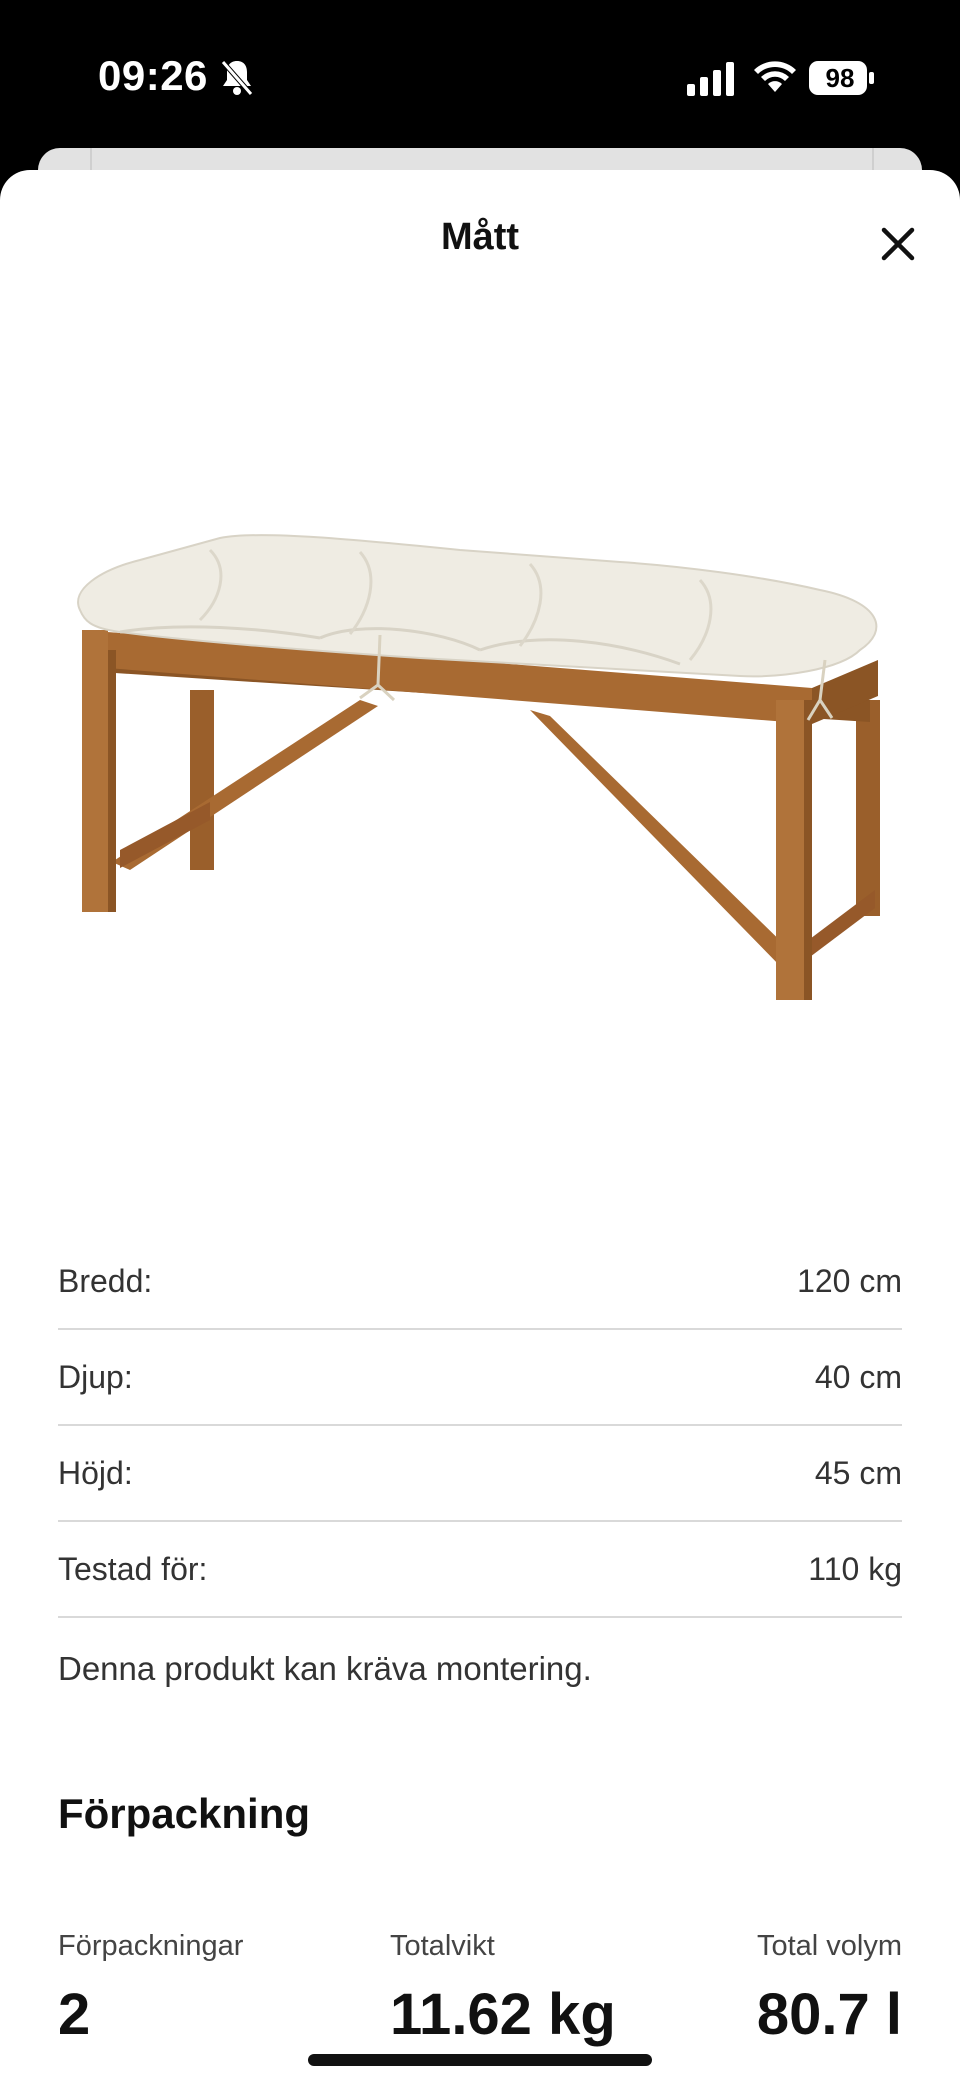  I want to click on status-bar: 09:26 98, so click(480, 75).